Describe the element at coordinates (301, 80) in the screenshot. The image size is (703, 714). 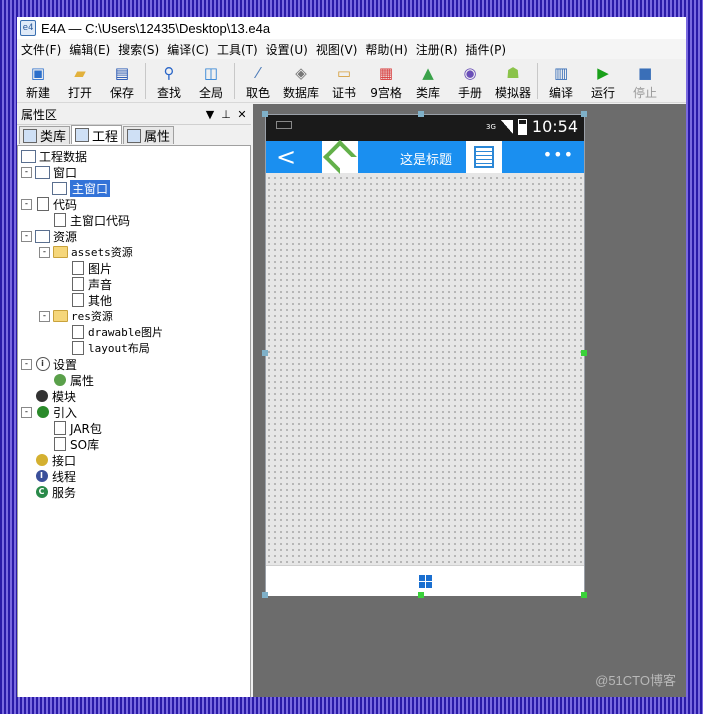
I see `toolbar-button: ◈ 数据库` at that location.